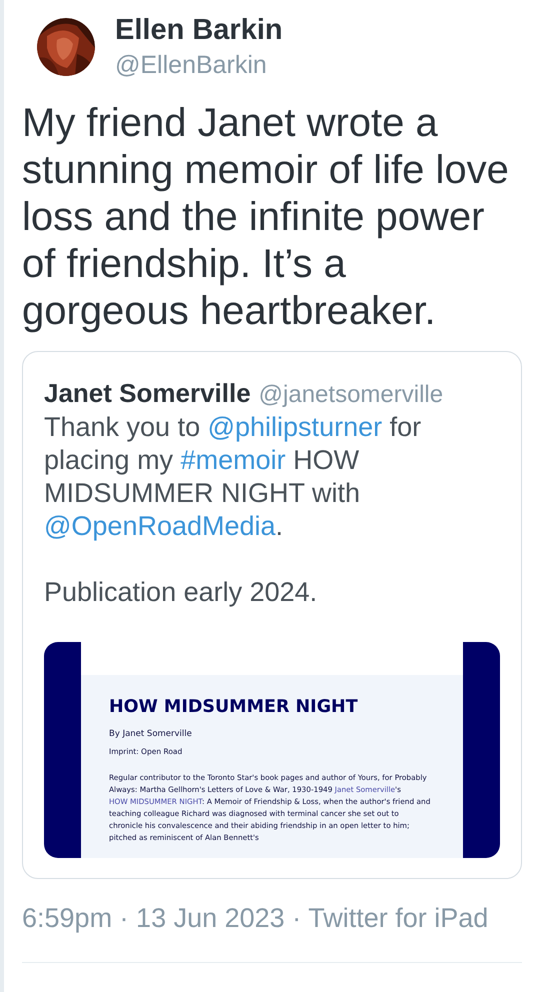 The image size is (544, 992). Describe the element at coordinates (233, 460) in the screenshot. I see `link: #memoir` at that location.